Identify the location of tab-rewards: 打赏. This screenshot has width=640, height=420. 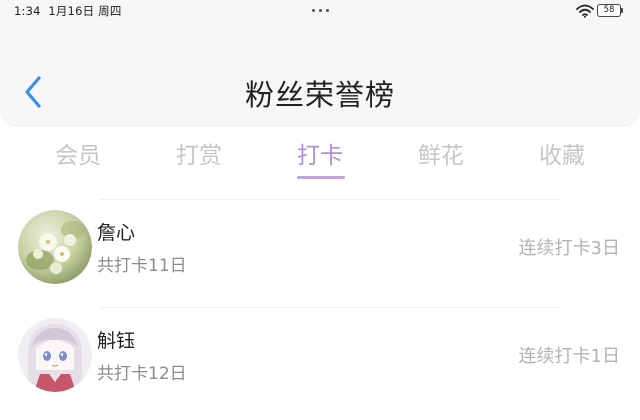
(199, 153).